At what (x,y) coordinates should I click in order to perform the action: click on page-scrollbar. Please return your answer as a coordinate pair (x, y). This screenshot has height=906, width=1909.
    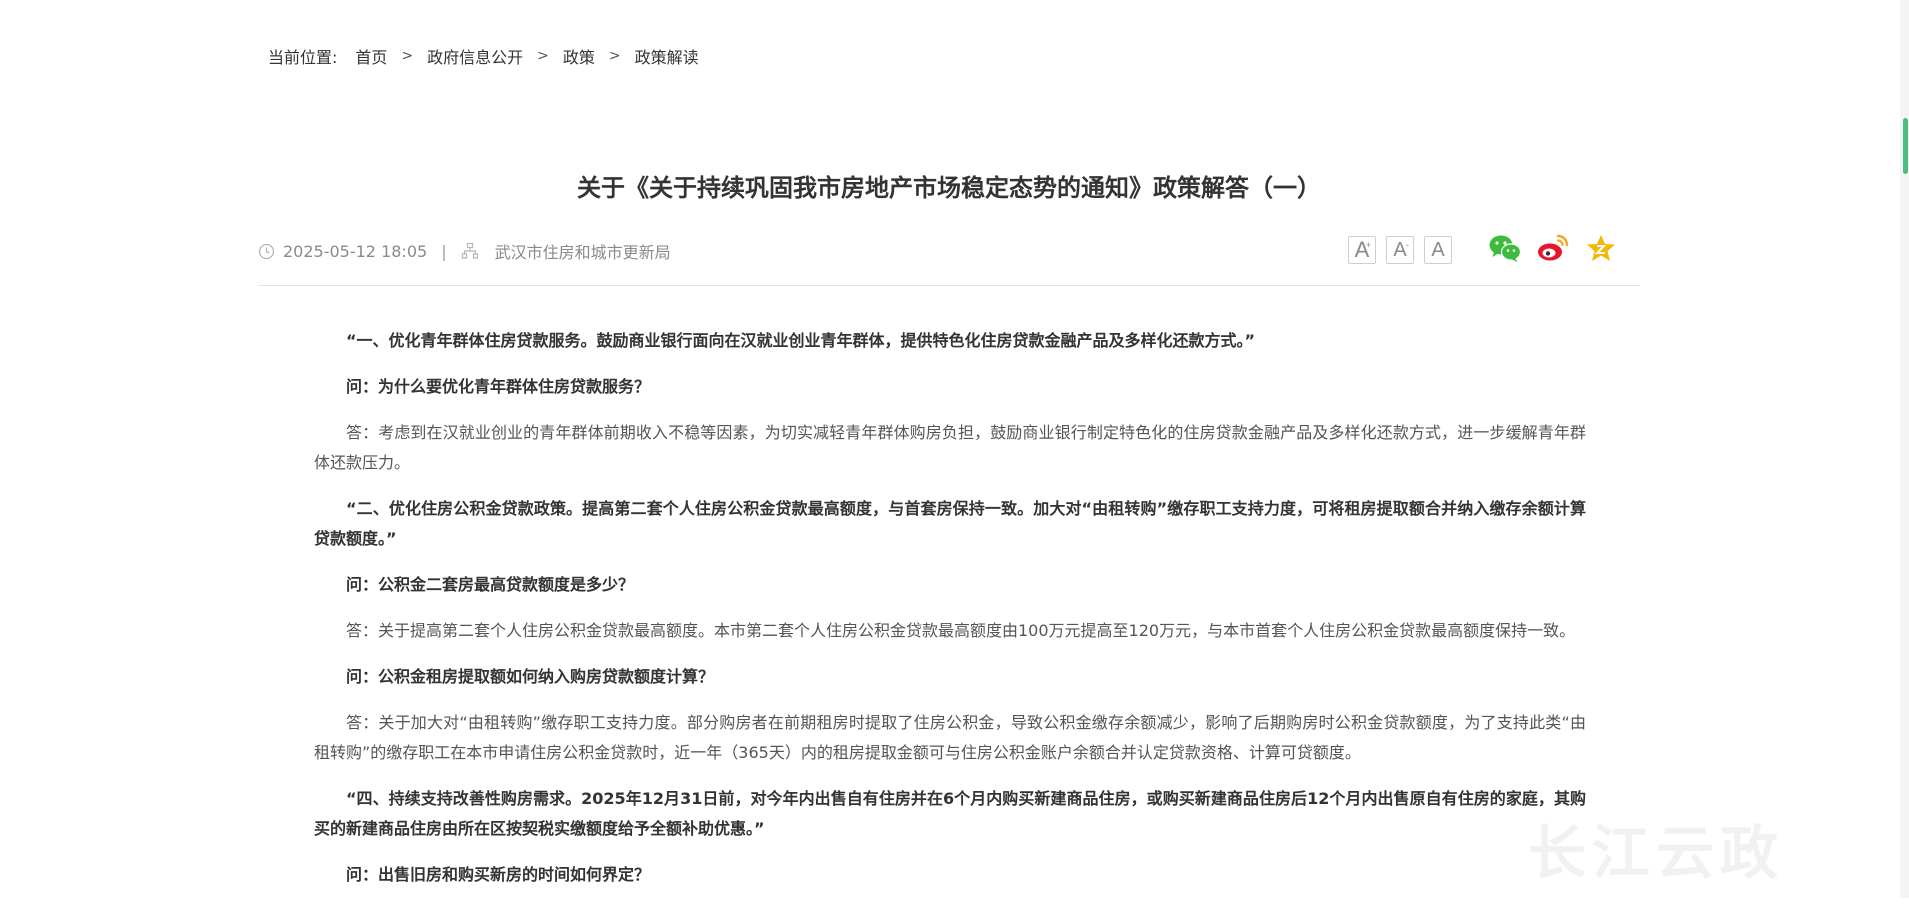
    Looking at the image, I should click on (1904, 449).